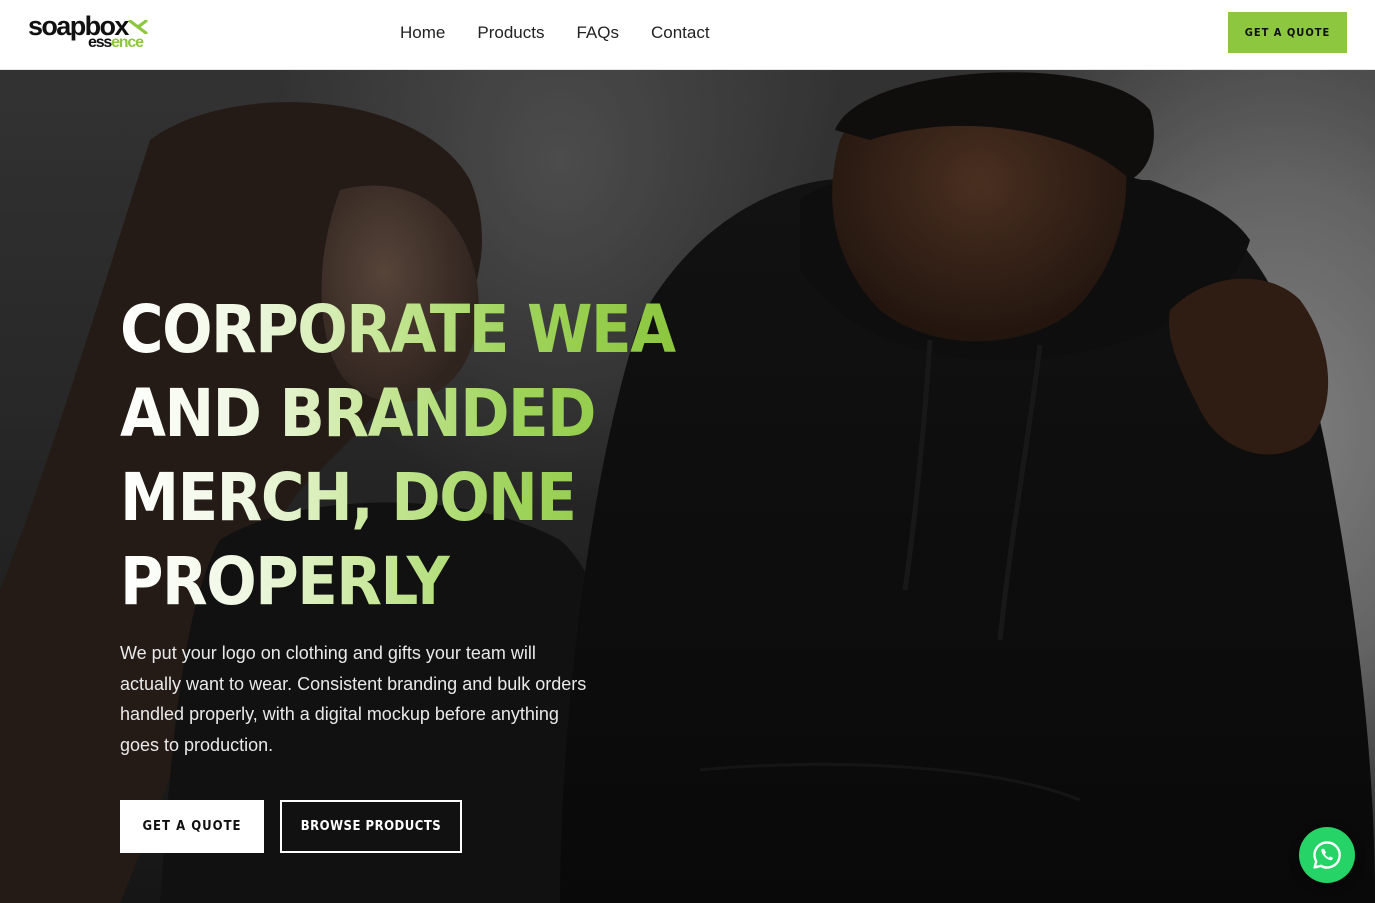  Describe the element at coordinates (422, 33) in the screenshot. I see `nav-home: Home` at that location.